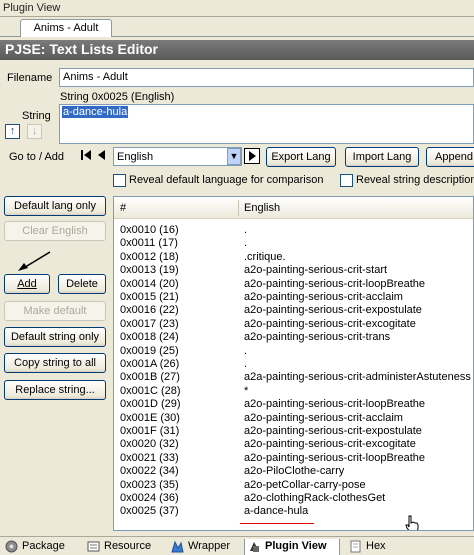 Image resolution: width=474 pixels, height=555 pixels. What do you see at coordinates (150, 364) in the screenshot?
I see `row-id: 0x001A (26)` at bounding box center [150, 364].